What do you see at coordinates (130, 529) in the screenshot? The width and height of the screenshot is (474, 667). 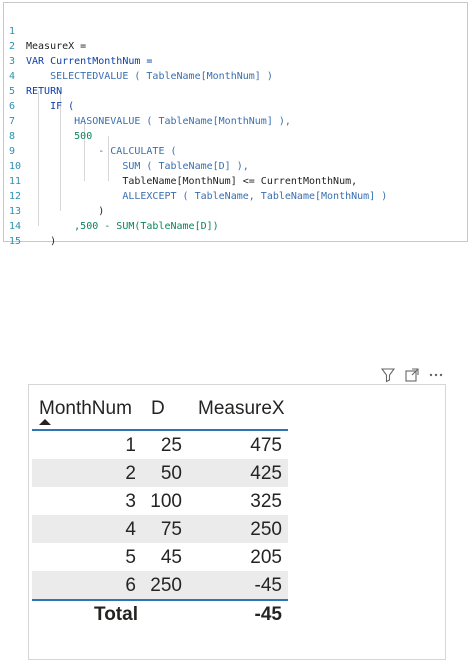 I see `cell-monthnum: 4` at bounding box center [130, 529].